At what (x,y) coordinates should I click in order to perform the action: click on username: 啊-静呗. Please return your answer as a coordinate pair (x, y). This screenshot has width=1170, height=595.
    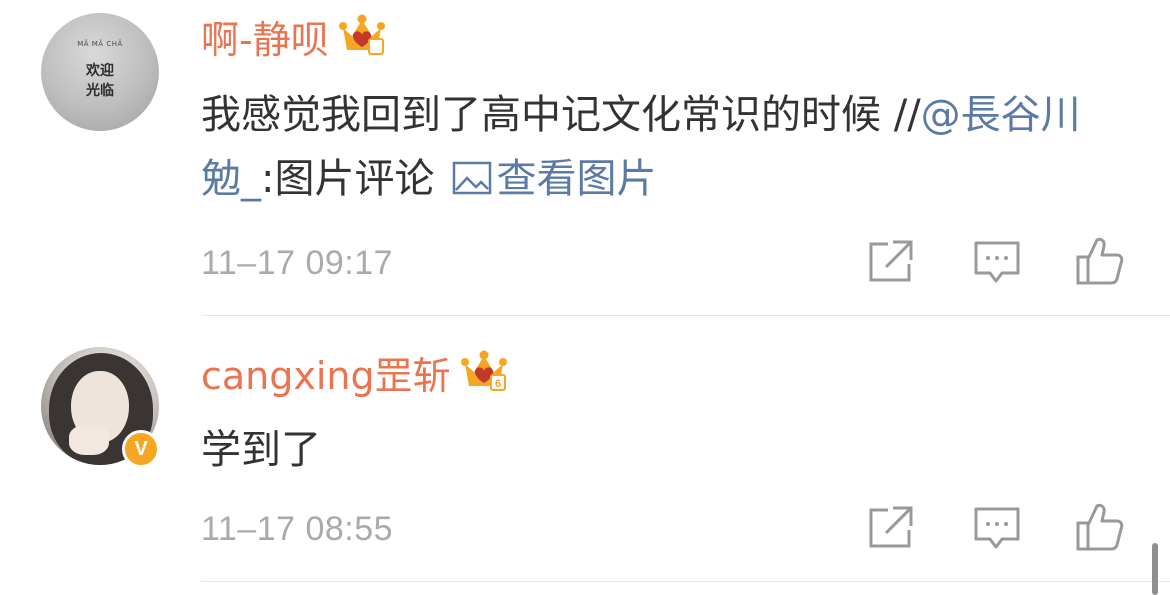
    Looking at the image, I should click on (293, 40).